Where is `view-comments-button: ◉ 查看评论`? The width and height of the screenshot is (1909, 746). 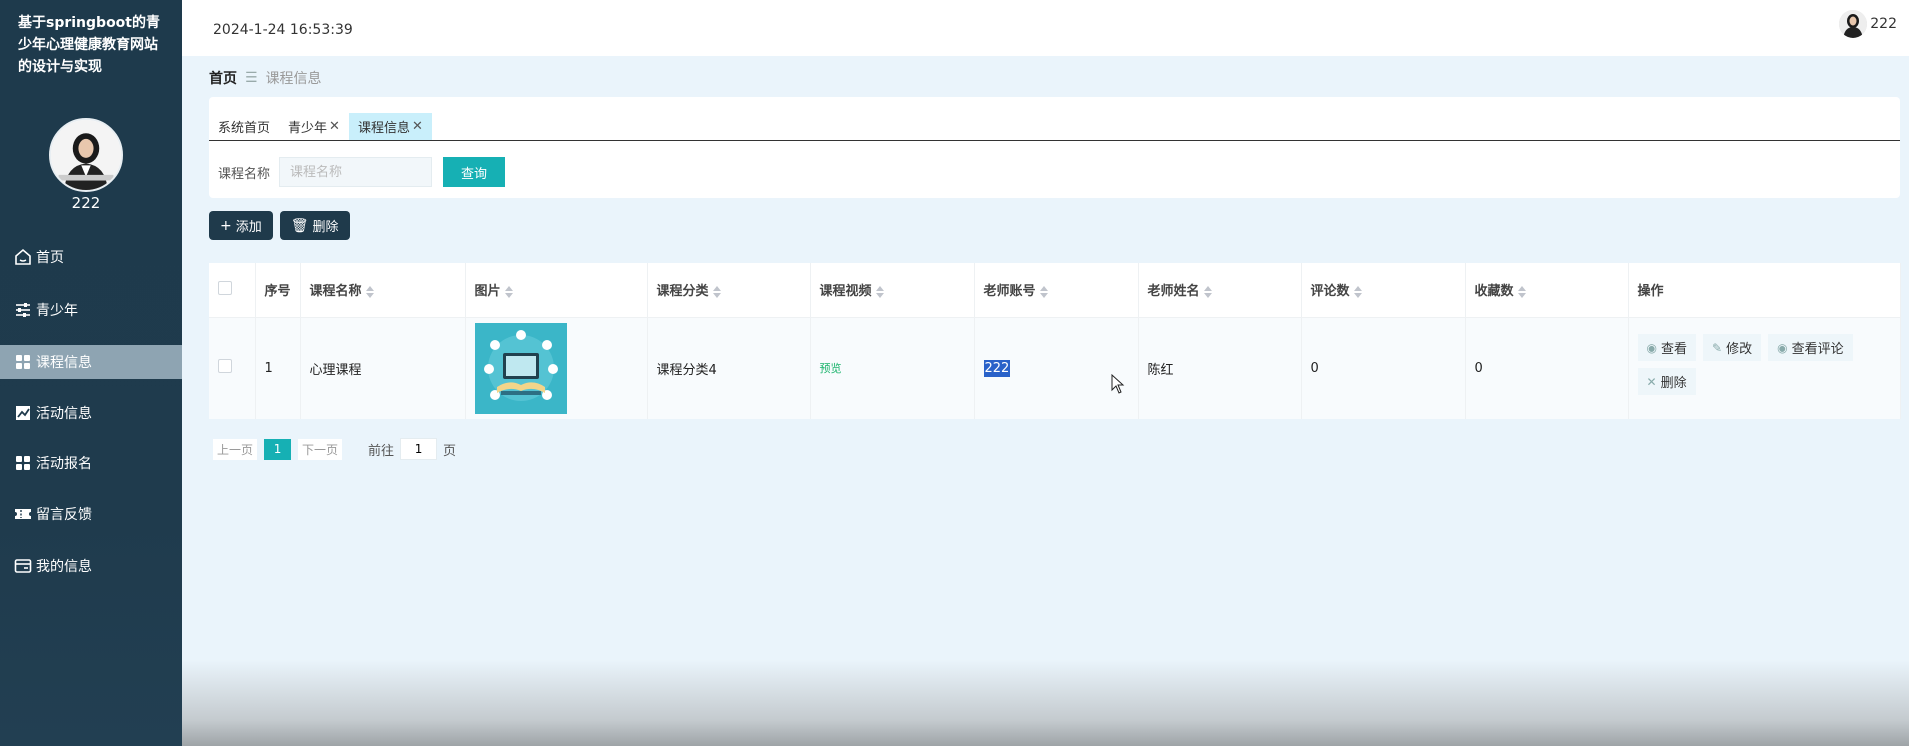
view-comments-button: ◉ 查看评论 is located at coordinates (1810, 348).